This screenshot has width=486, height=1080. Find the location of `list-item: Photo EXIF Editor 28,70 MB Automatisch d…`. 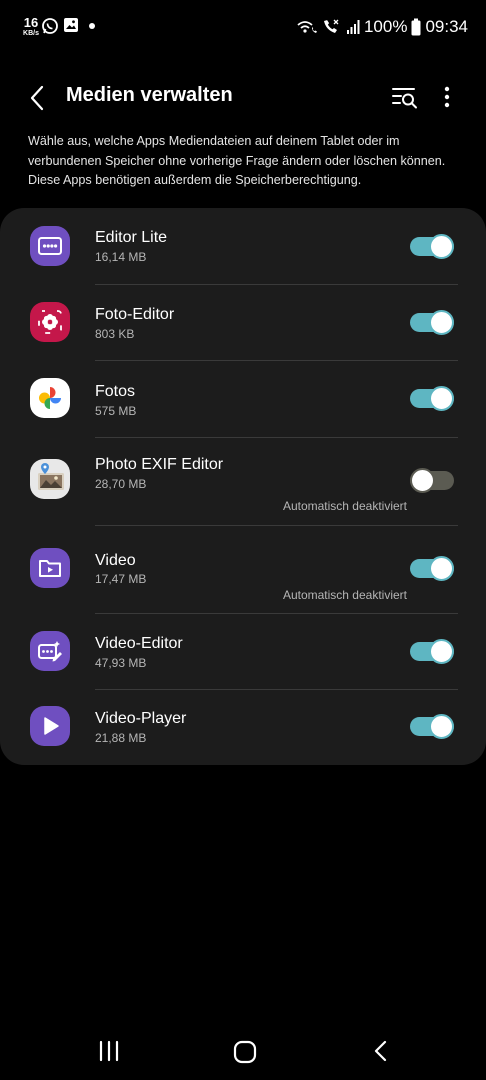

list-item: Photo EXIF Editor 28,70 MB Automatisch d… is located at coordinates (243, 481).